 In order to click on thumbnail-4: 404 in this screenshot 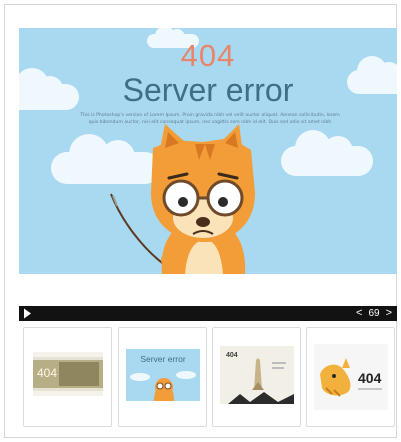, I will do `click(350, 377)`.